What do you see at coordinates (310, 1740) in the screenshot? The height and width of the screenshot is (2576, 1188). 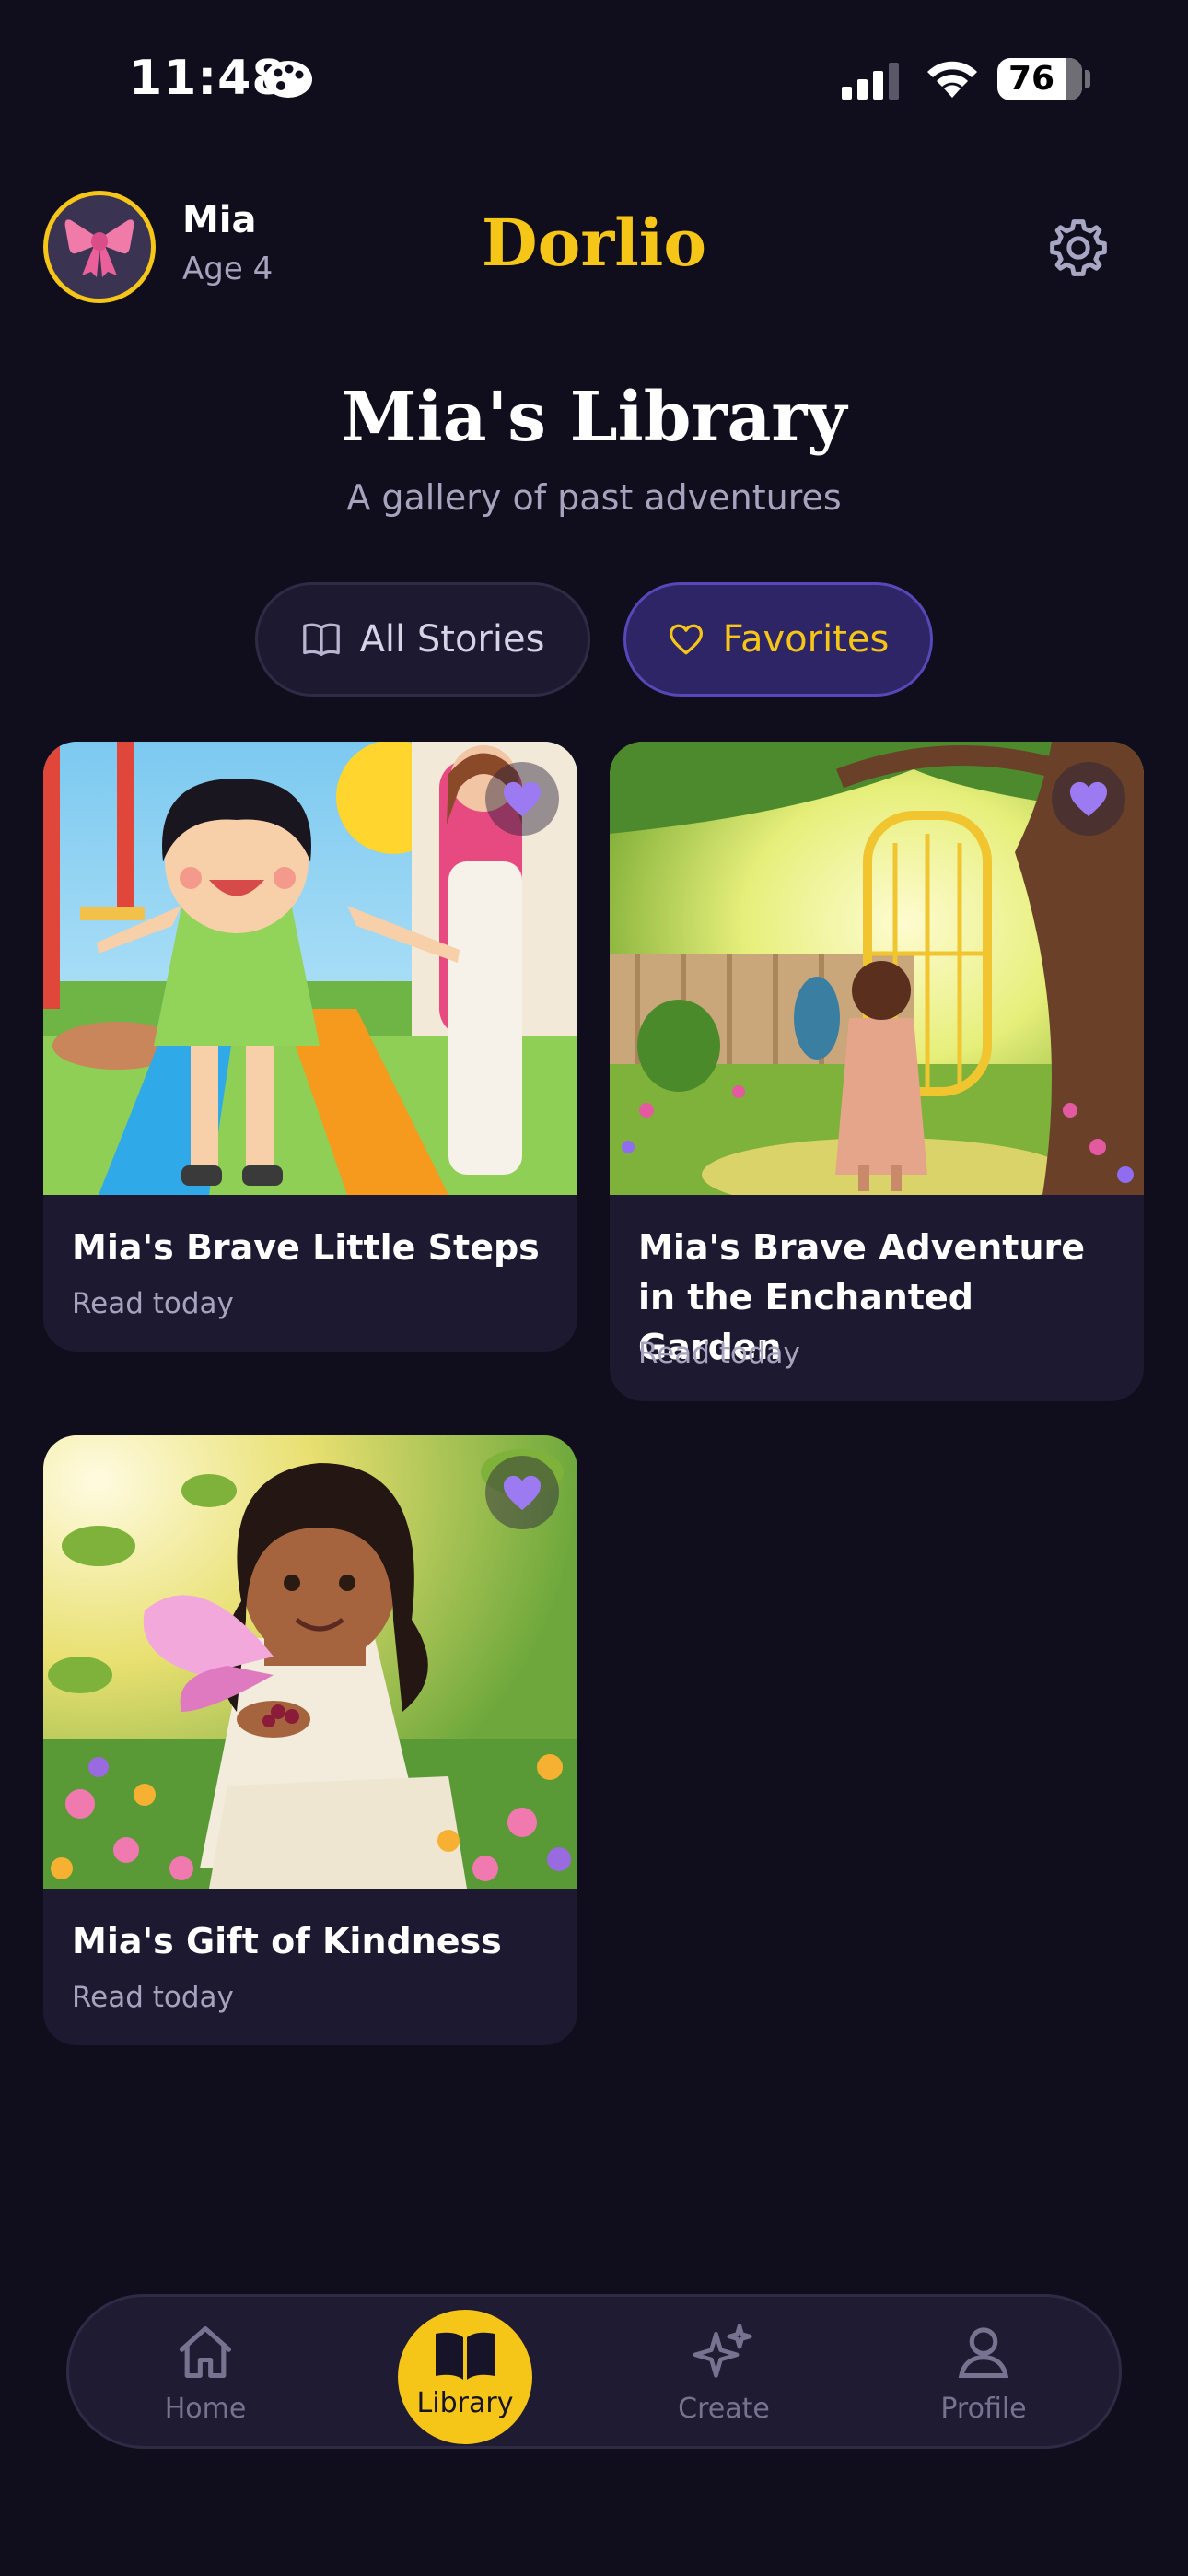 I see `story-card: Mia's Gift of Kindness Read today` at bounding box center [310, 1740].